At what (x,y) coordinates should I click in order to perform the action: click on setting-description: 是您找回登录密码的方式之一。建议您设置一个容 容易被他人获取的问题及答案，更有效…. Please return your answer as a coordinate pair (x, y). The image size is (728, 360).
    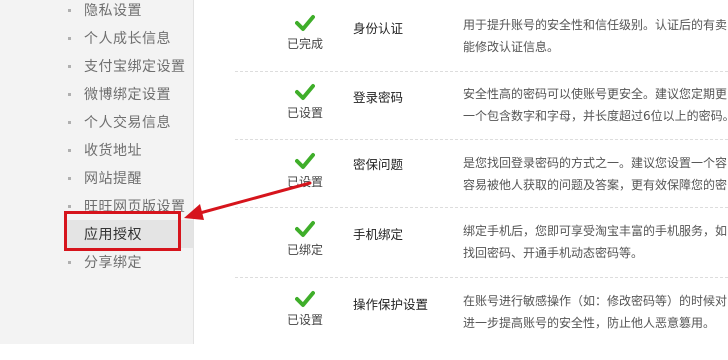
    Looking at the image, I should click on (595, 174).